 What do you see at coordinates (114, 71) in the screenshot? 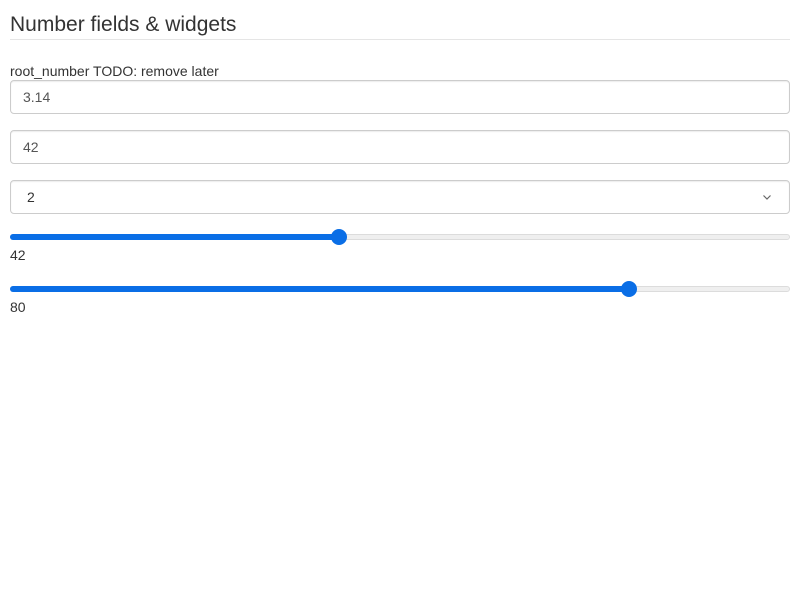
I see `number-field-label: root_number TODO: remove later` at bounding box center [114, 71].